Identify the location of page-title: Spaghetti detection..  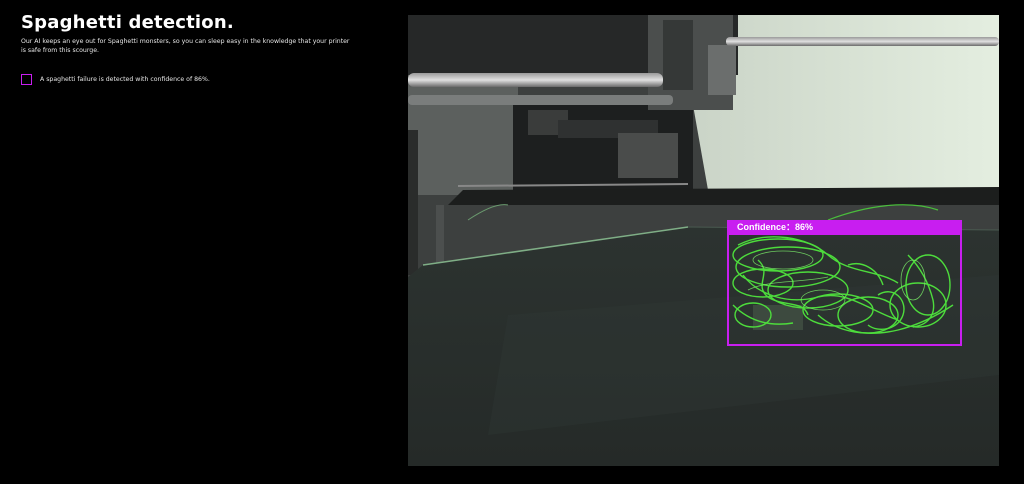
(127, 22).